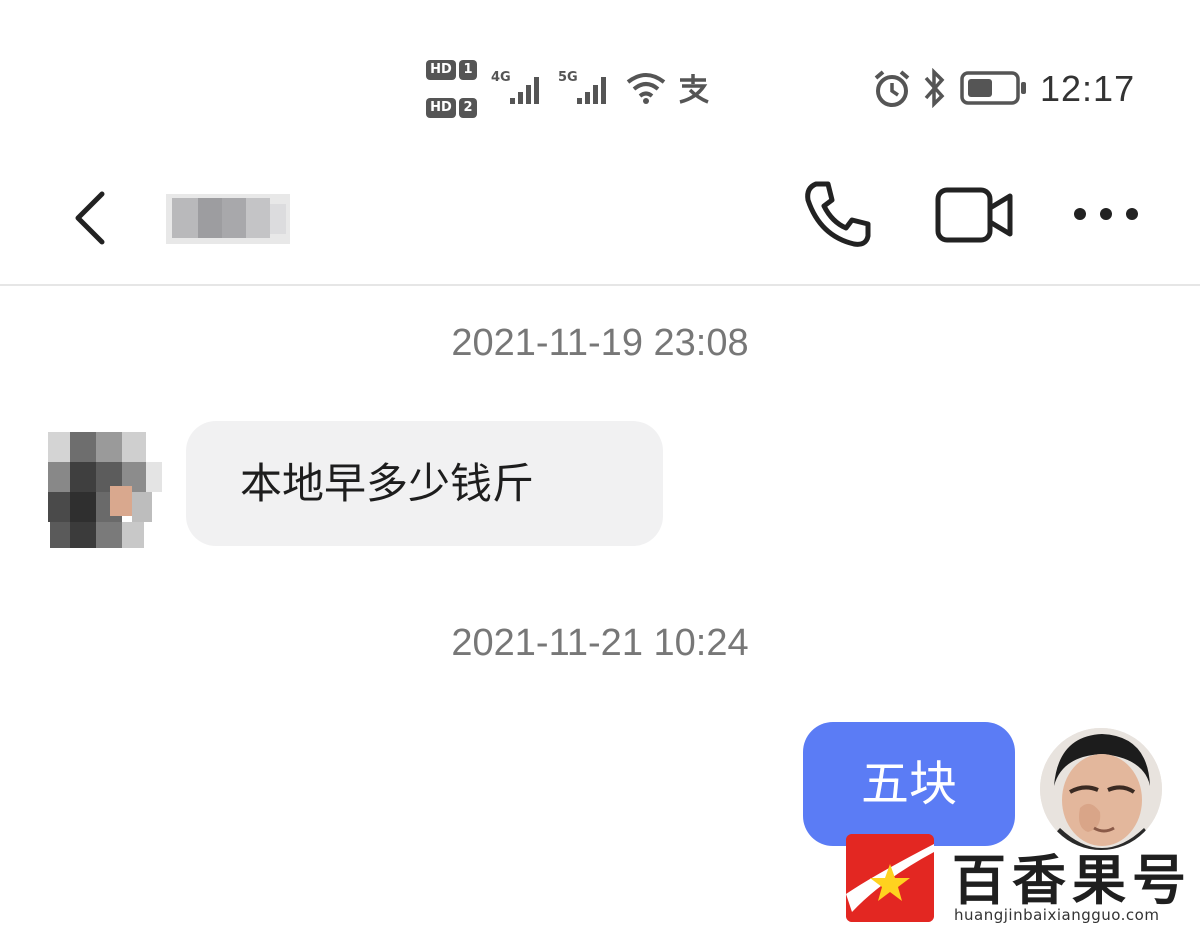 This screenshot has height=932, width=1200. Describe the element at coordinates (1107, 214) in the screenshot. I see `more-dots-icon` at that location.